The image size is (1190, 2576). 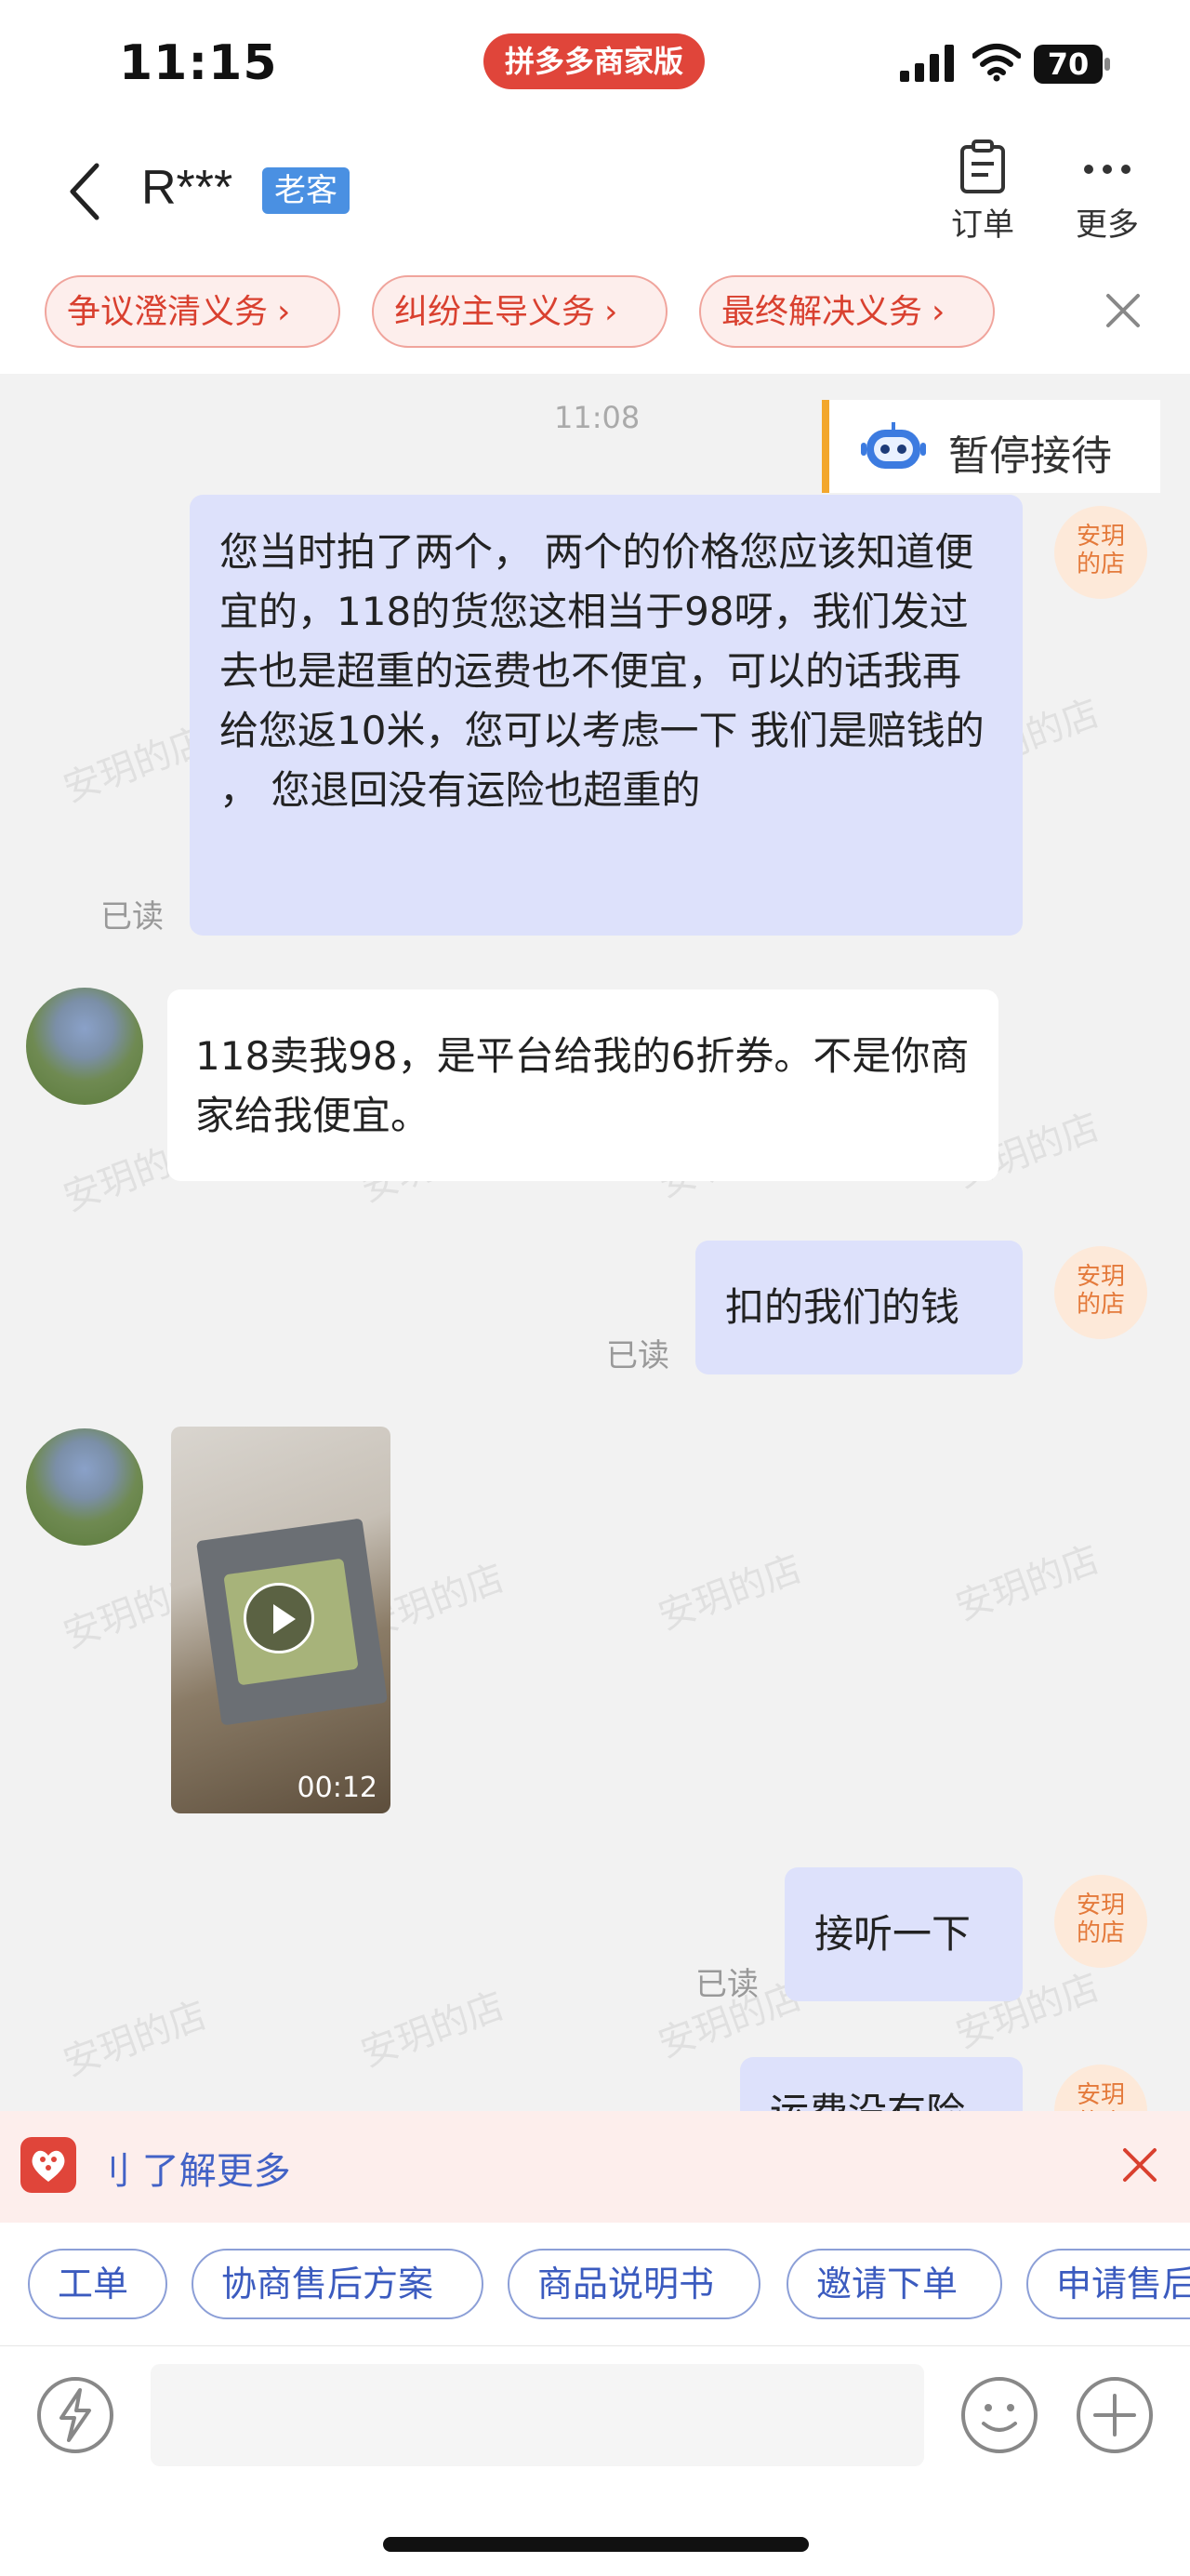 What do you see at coordinates (996, 63) in the screenshot?
I see `wifi-icon` at bounding box center [996, 63].